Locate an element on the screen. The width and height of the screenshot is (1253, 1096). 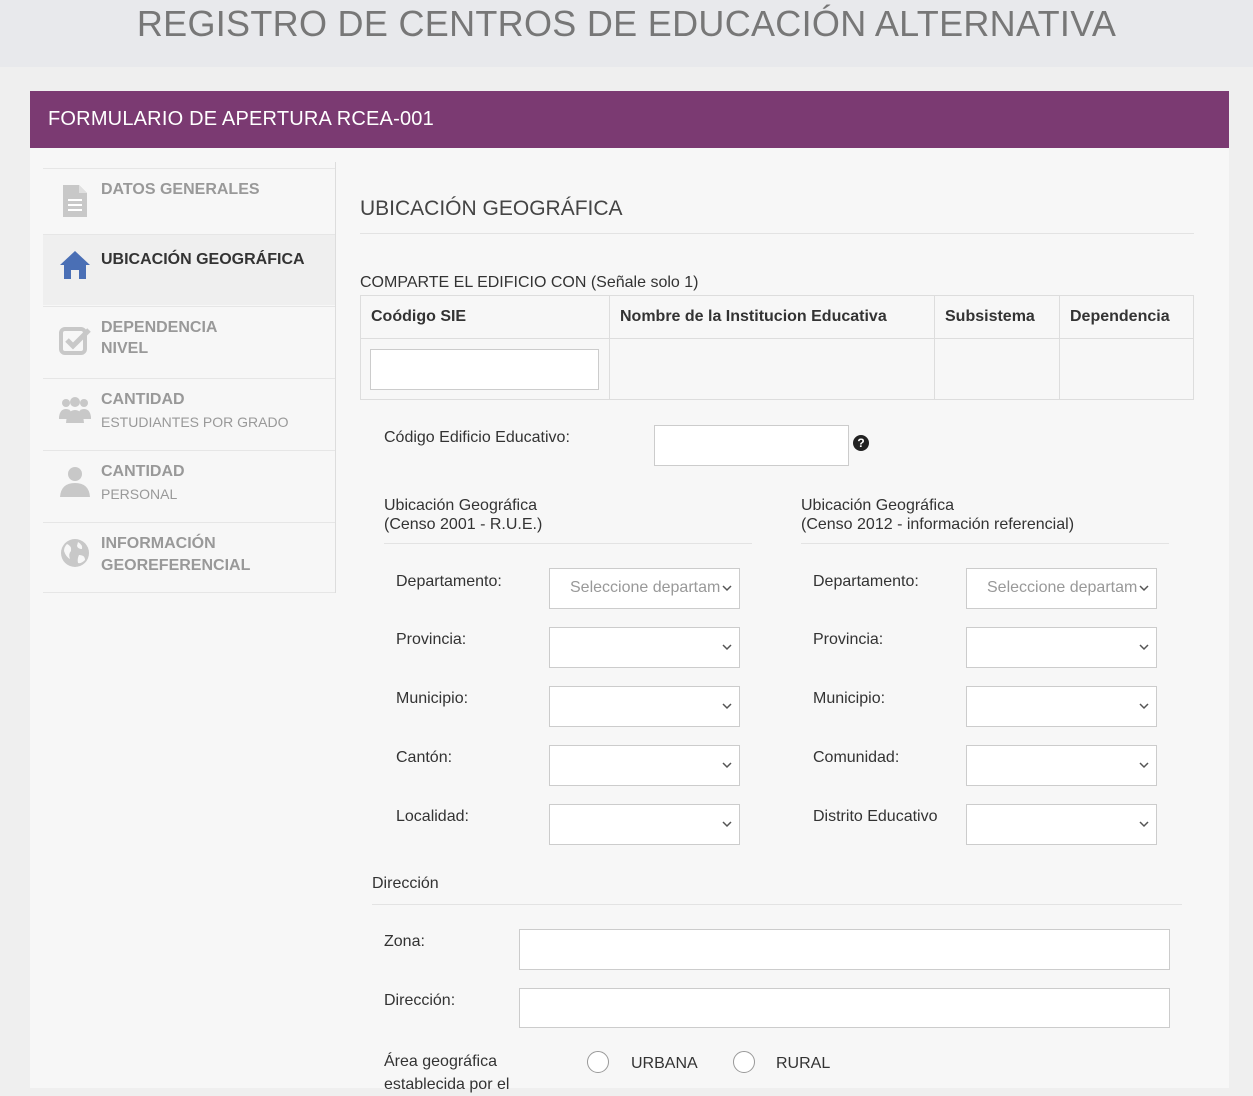
sidebar-item-georeferencial: INFORMACIÓN GEOREFERENCIAL is located at coordinates (189, 557).